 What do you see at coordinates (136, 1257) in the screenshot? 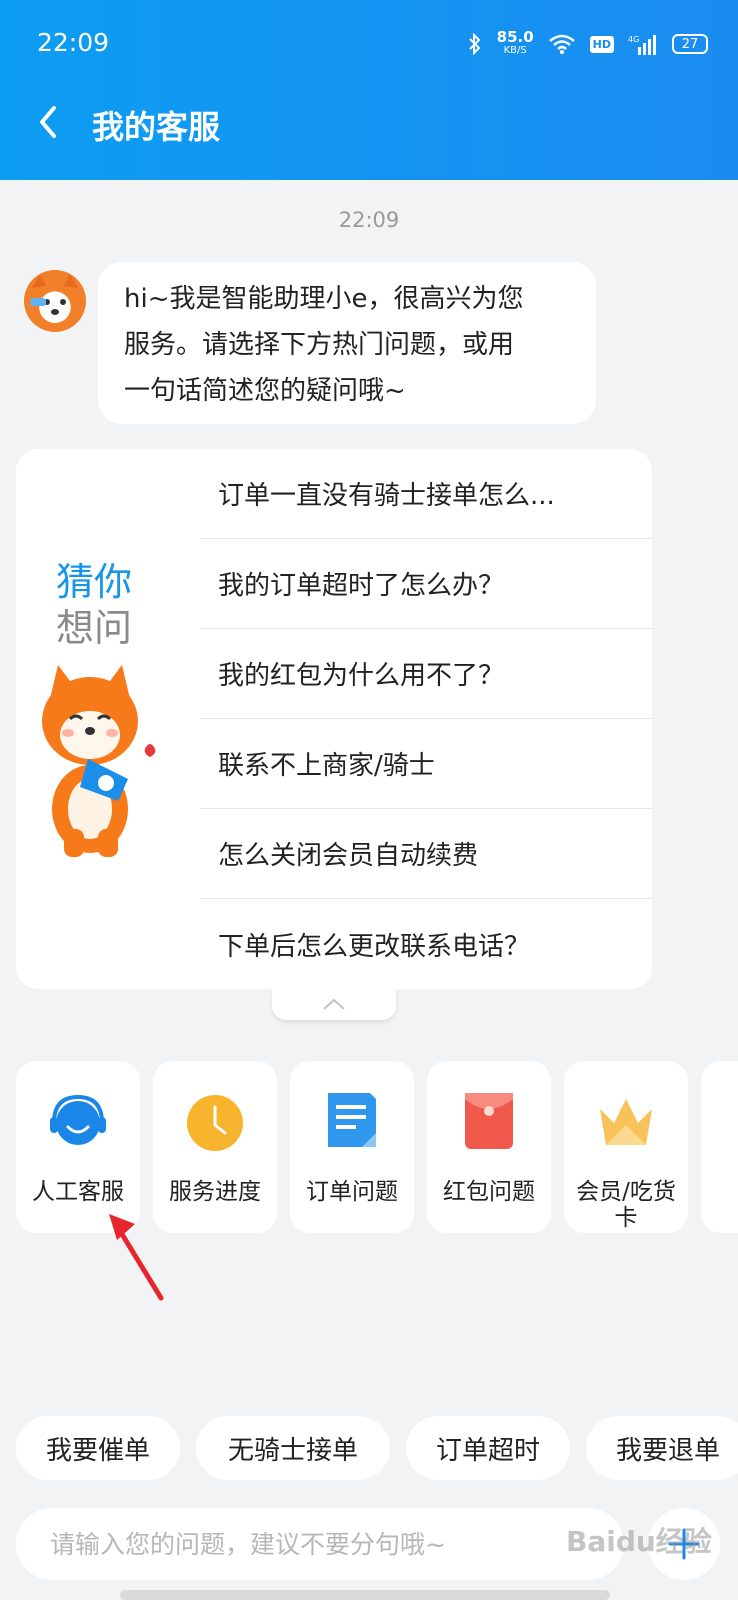
I see `annotation-arrow` at bounding box center [136, 1257].